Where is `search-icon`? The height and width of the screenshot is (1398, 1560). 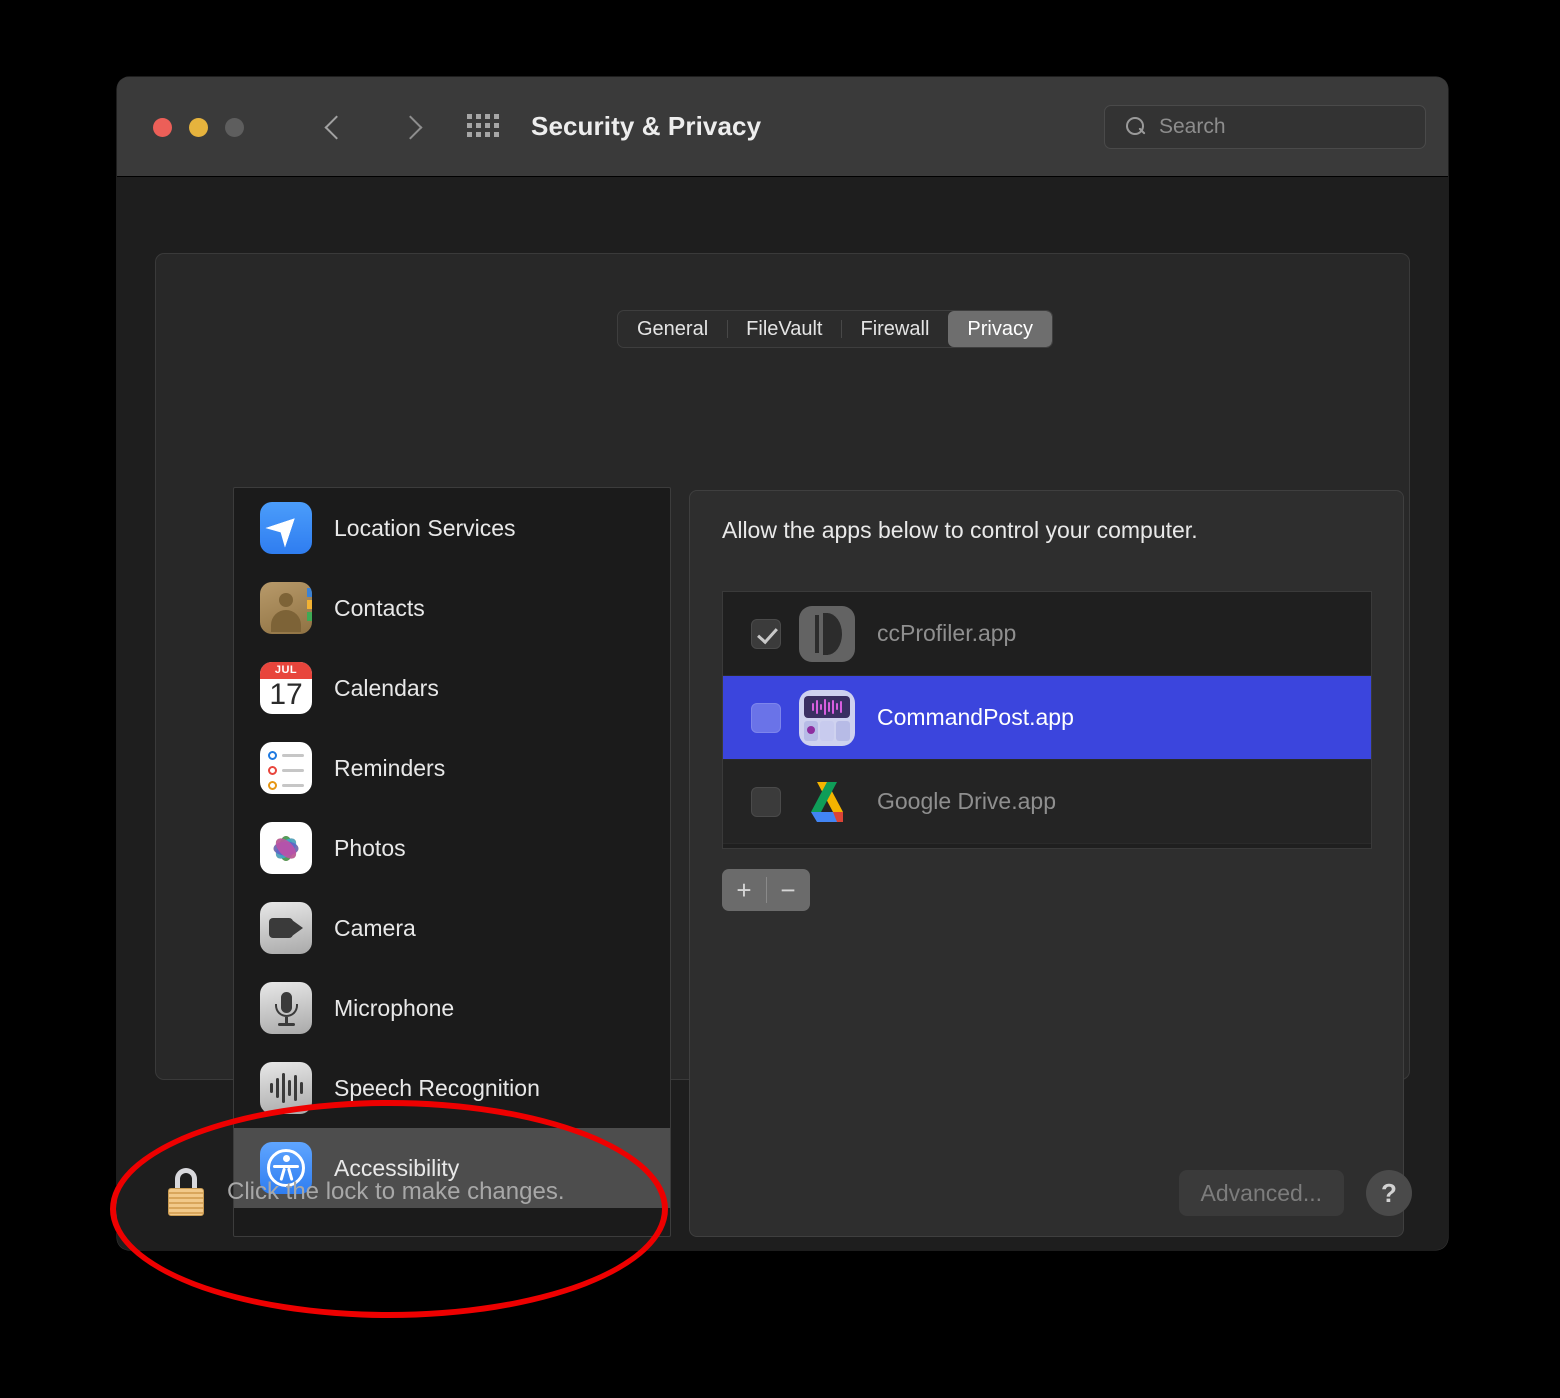
search-icon is located at coordinates (1136, 127).